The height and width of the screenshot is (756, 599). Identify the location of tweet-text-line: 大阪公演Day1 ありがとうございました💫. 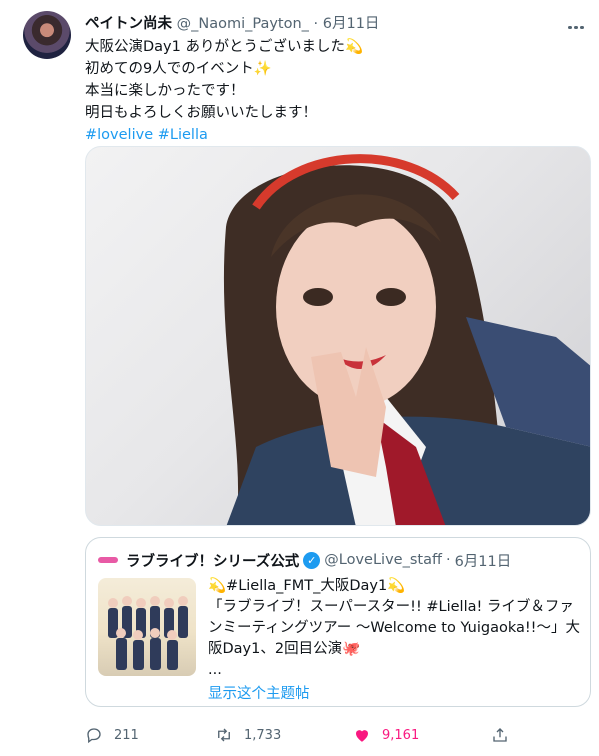
(224, 47).